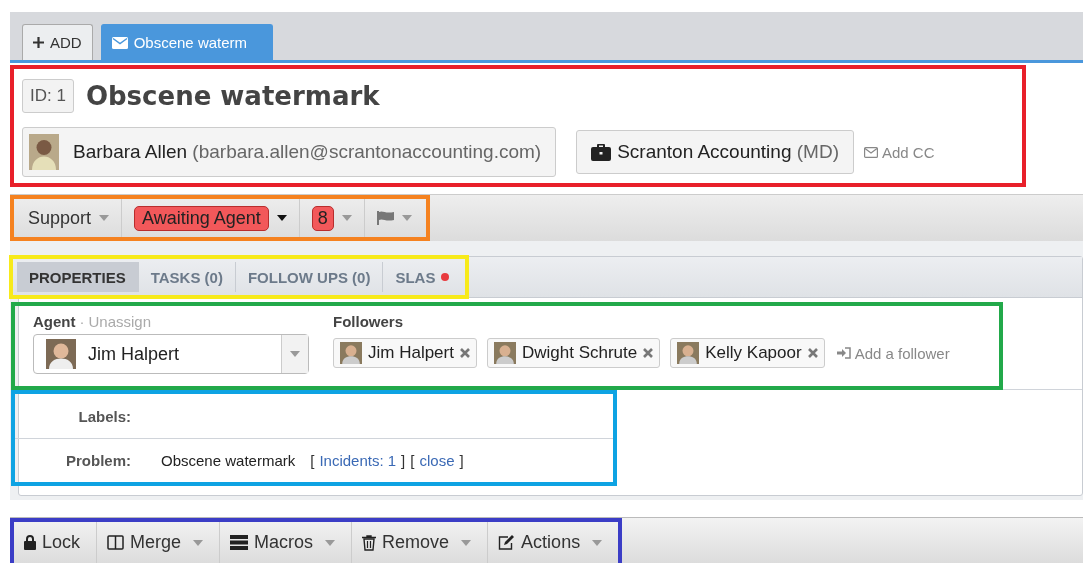  Describe the element at coordinates (601, 152) in the screenshot. I see `briefcase-icon` at that location.